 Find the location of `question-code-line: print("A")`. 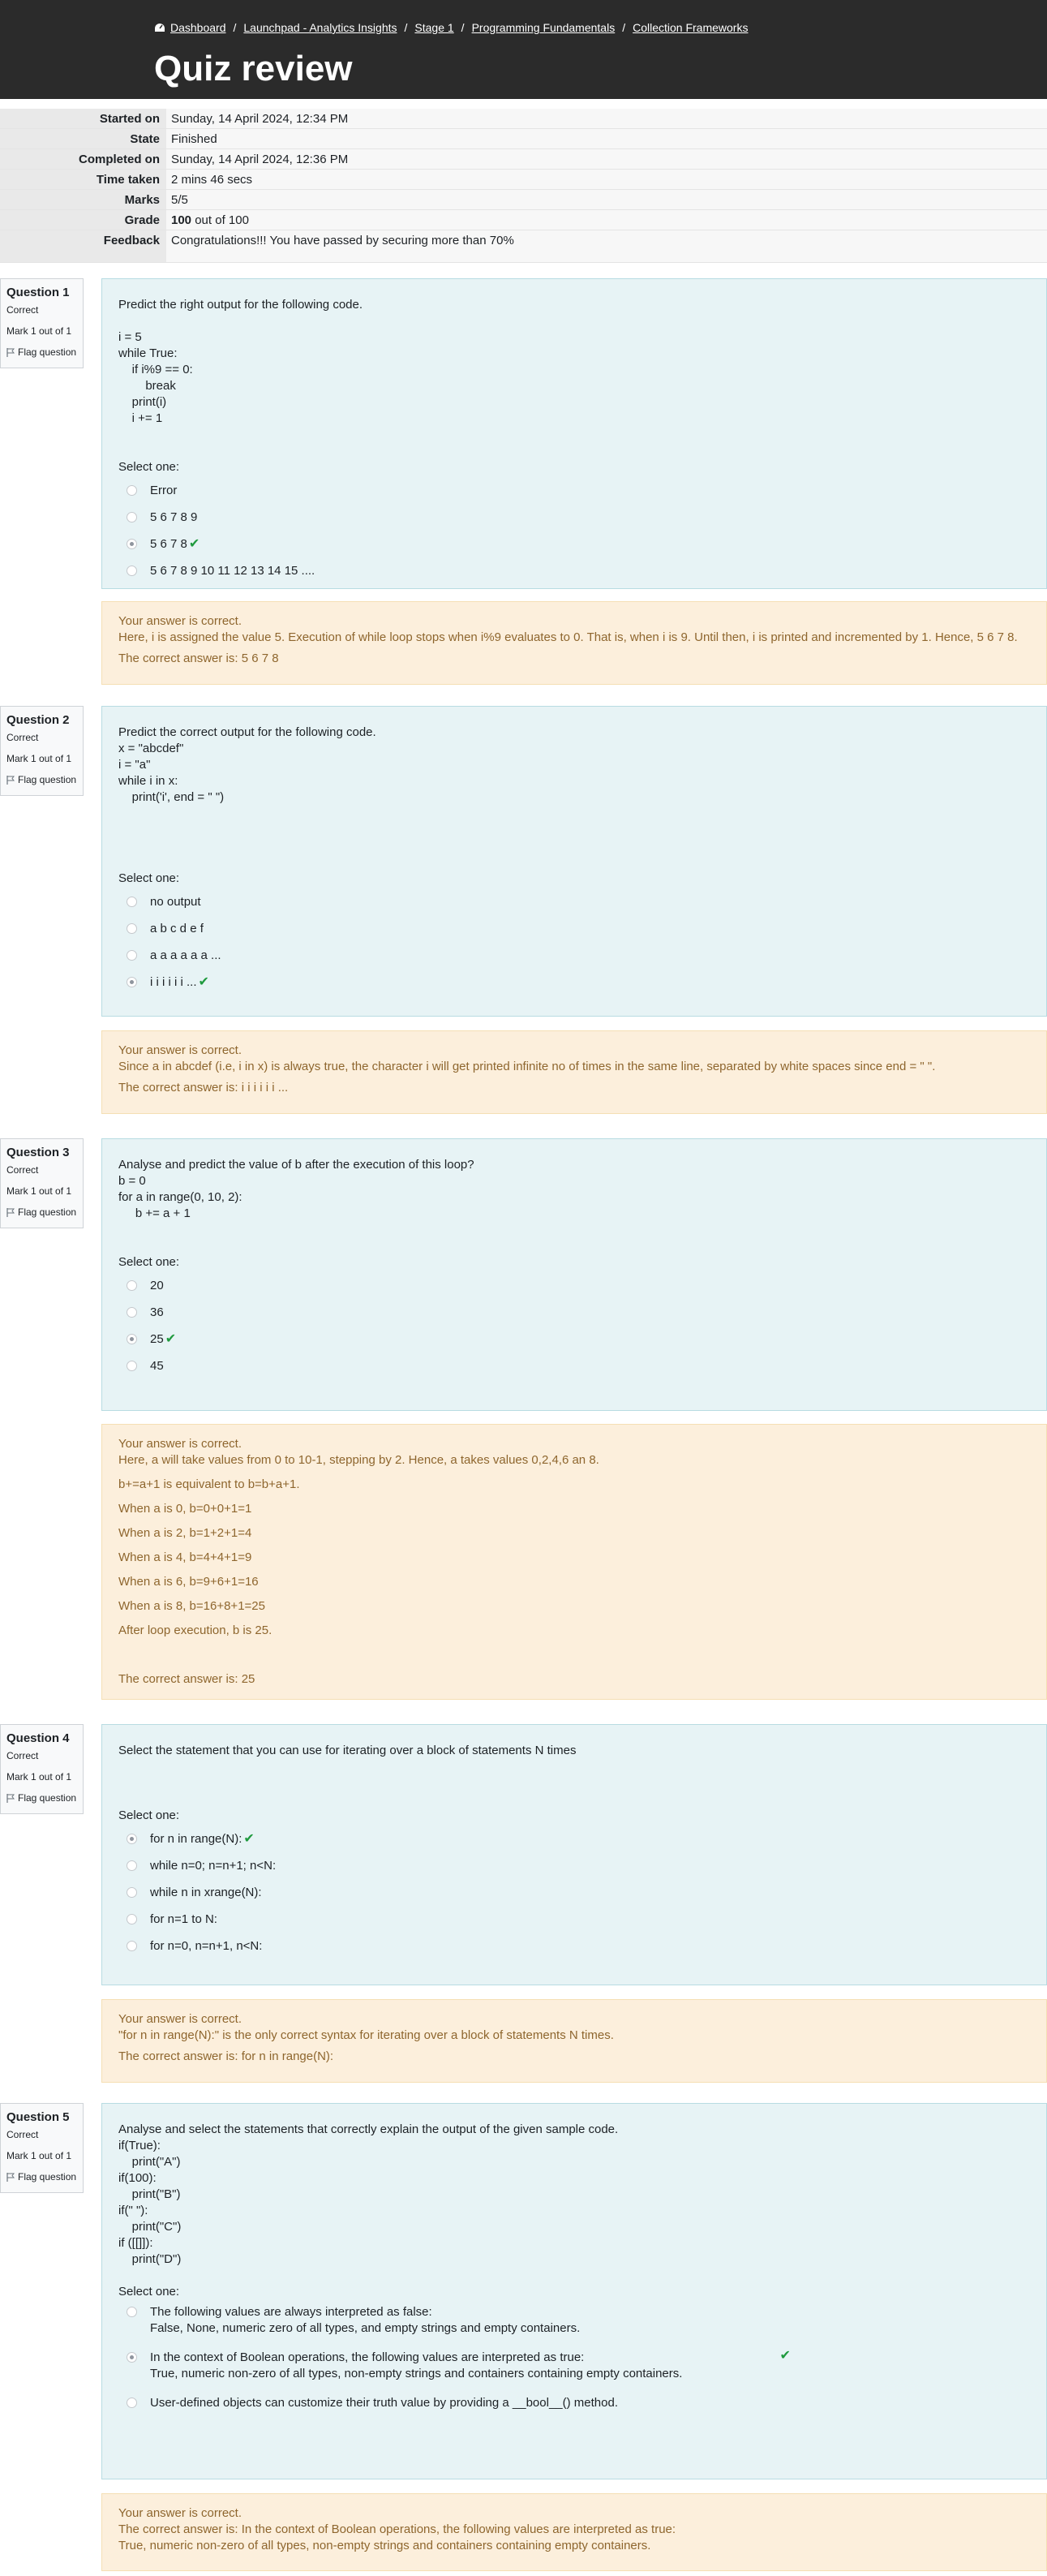

question-code-line: print("A") is located at coordinates (149, 2162).